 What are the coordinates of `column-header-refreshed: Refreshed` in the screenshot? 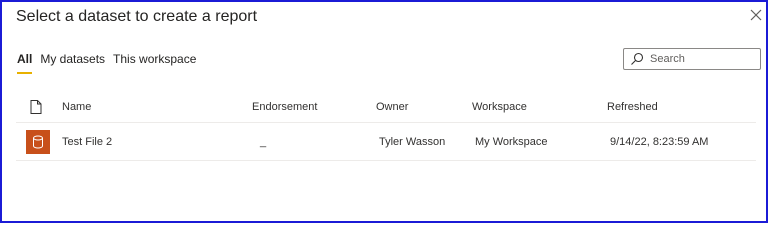 It's located at (632, 107).